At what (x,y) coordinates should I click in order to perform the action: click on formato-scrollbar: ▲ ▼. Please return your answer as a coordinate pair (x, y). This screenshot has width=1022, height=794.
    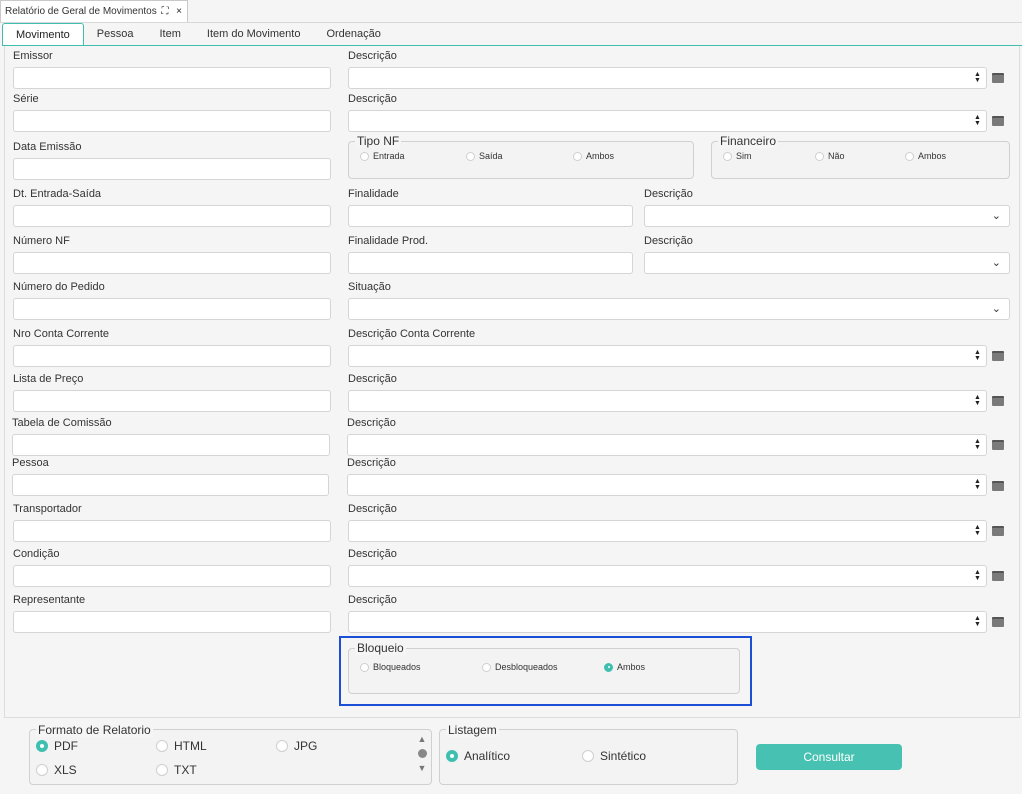
    Looking at the image, I should click on (422, 757).